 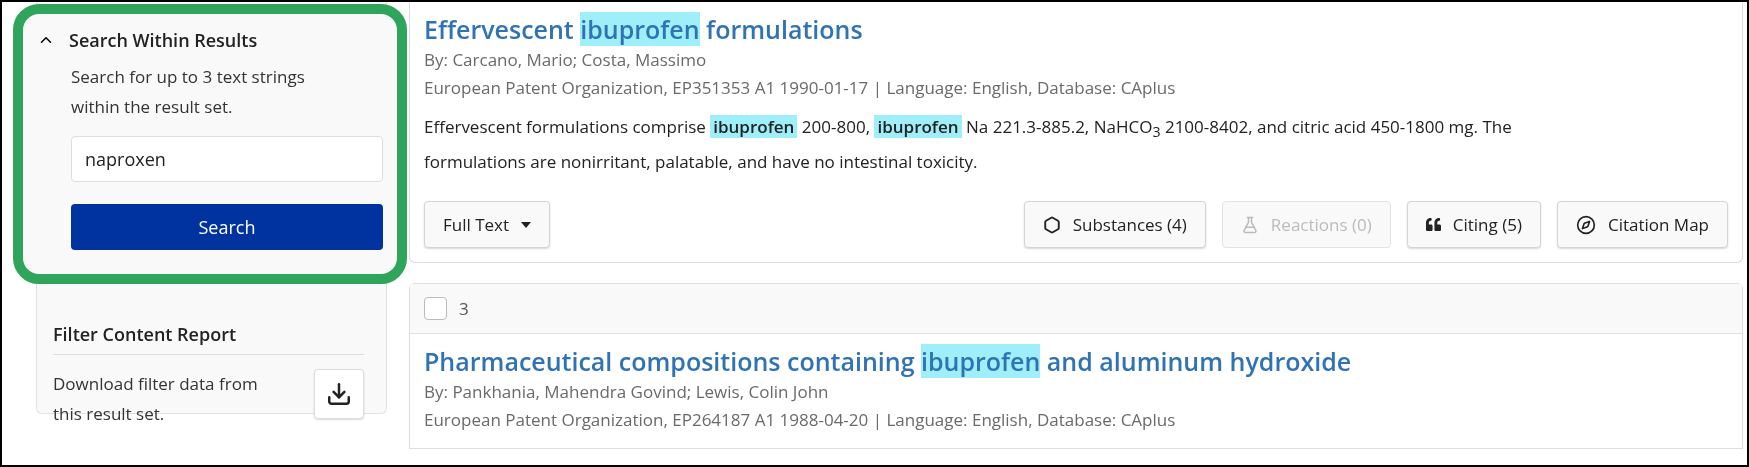 I want to click on search-field: naproxen, so click(x=227, y=159).